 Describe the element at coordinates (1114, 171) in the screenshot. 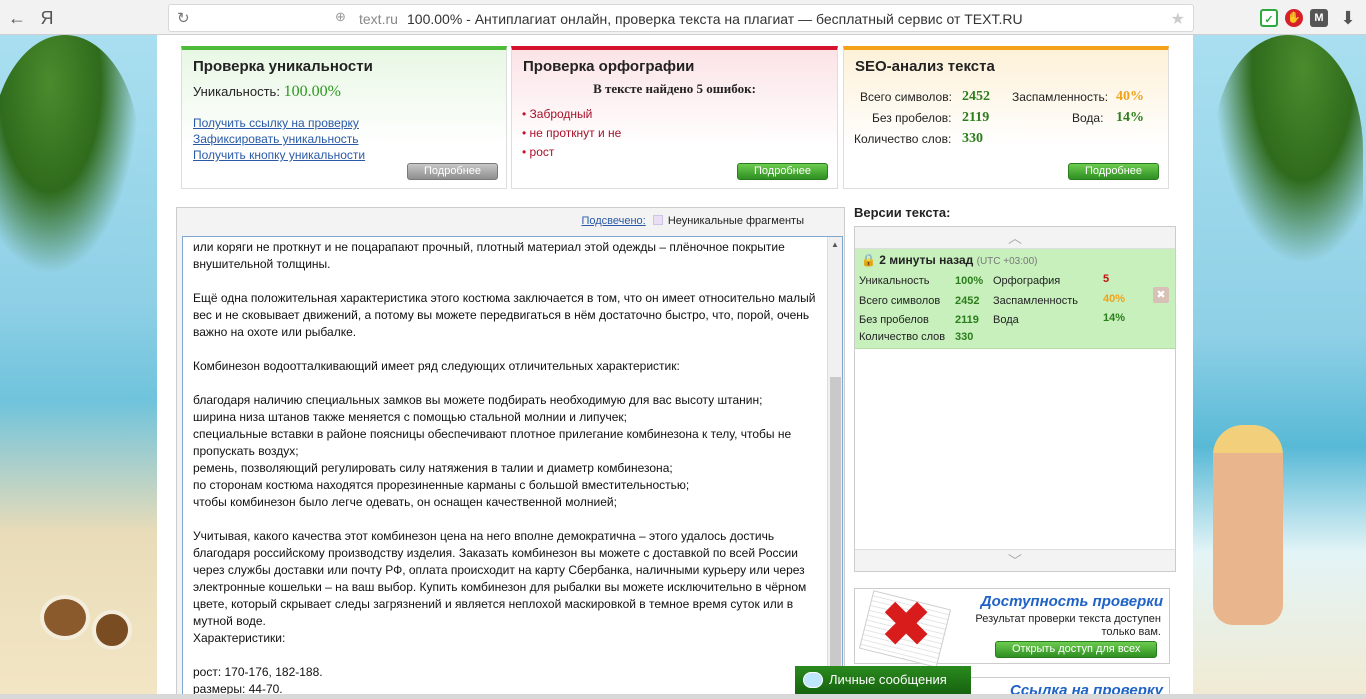

I see `seo-details-button: Подробнее` at that location.